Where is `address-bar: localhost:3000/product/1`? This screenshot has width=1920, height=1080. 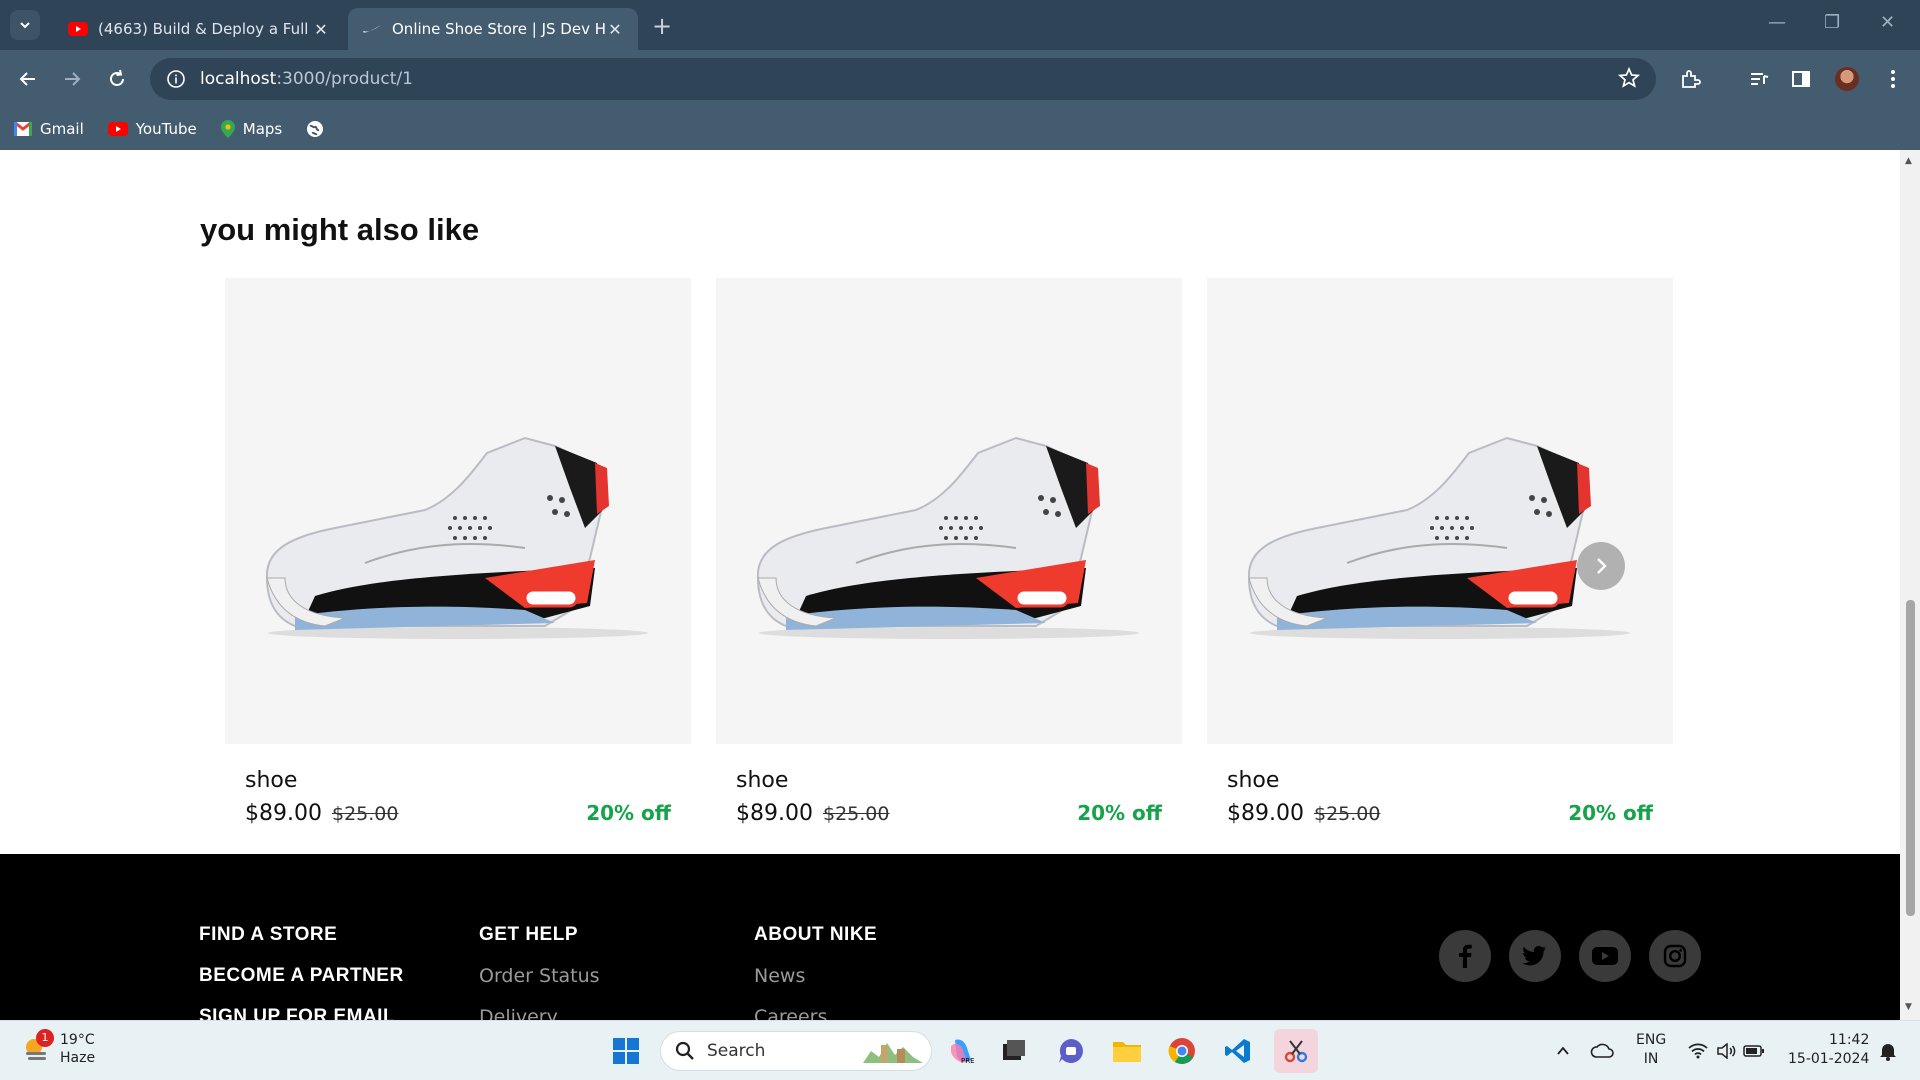 address-bar: localhost:3000/product/1 is located at coordinates (903, 79).